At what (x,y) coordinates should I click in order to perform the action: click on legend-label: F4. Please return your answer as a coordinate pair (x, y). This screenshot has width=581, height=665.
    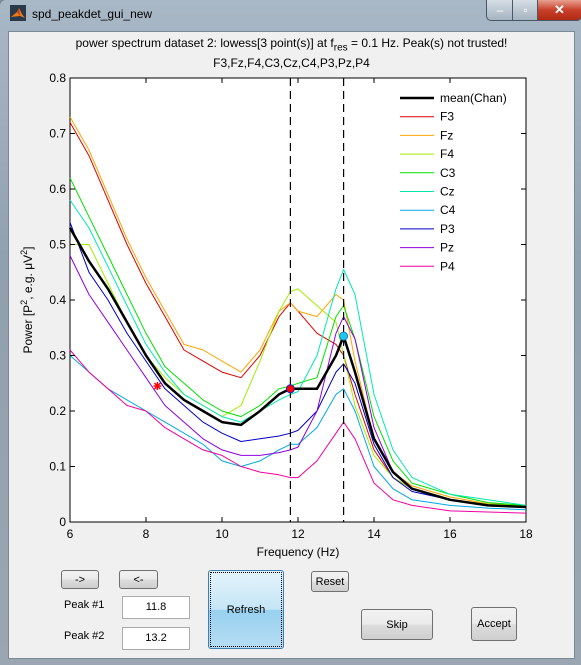
    Looking at the image, I should click on (447, 154).